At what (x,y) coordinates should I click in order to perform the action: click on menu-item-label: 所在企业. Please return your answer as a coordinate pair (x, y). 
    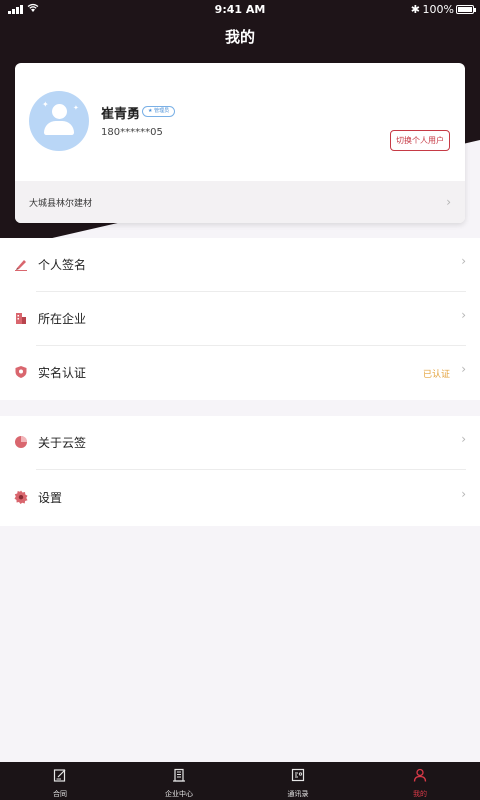
    Looking at the image, I should click on (62, 319).